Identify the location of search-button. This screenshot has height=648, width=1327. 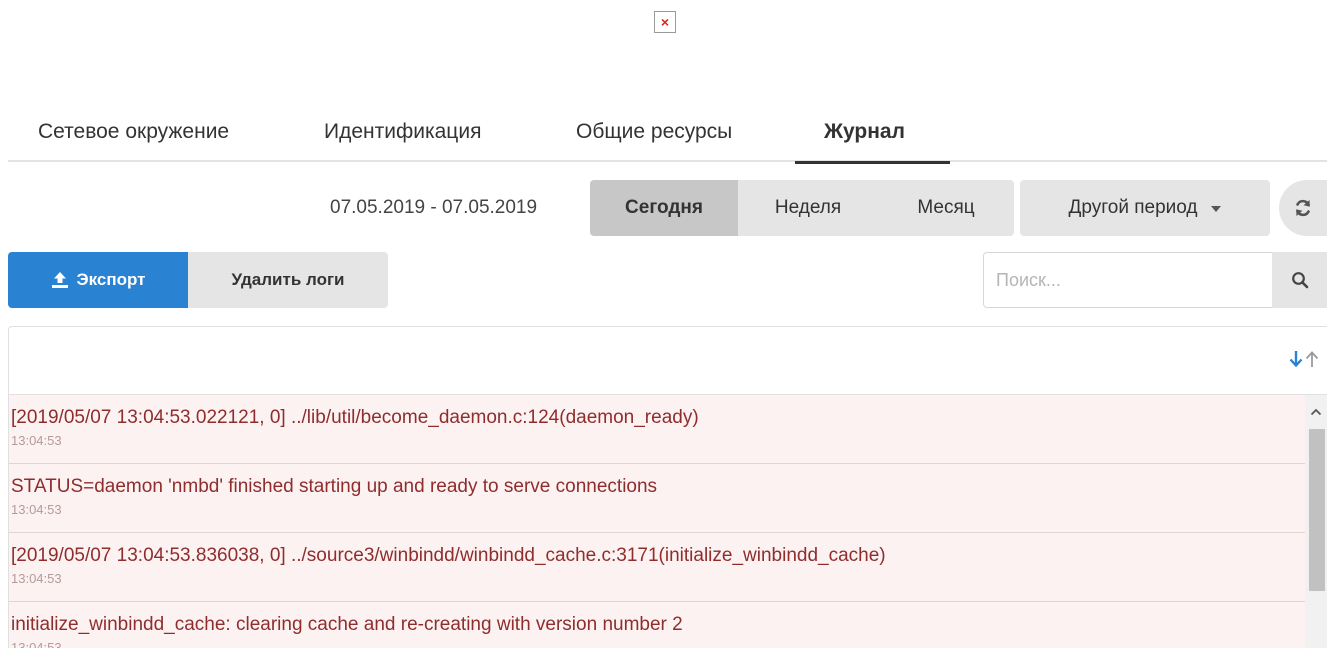
(1299, 280).